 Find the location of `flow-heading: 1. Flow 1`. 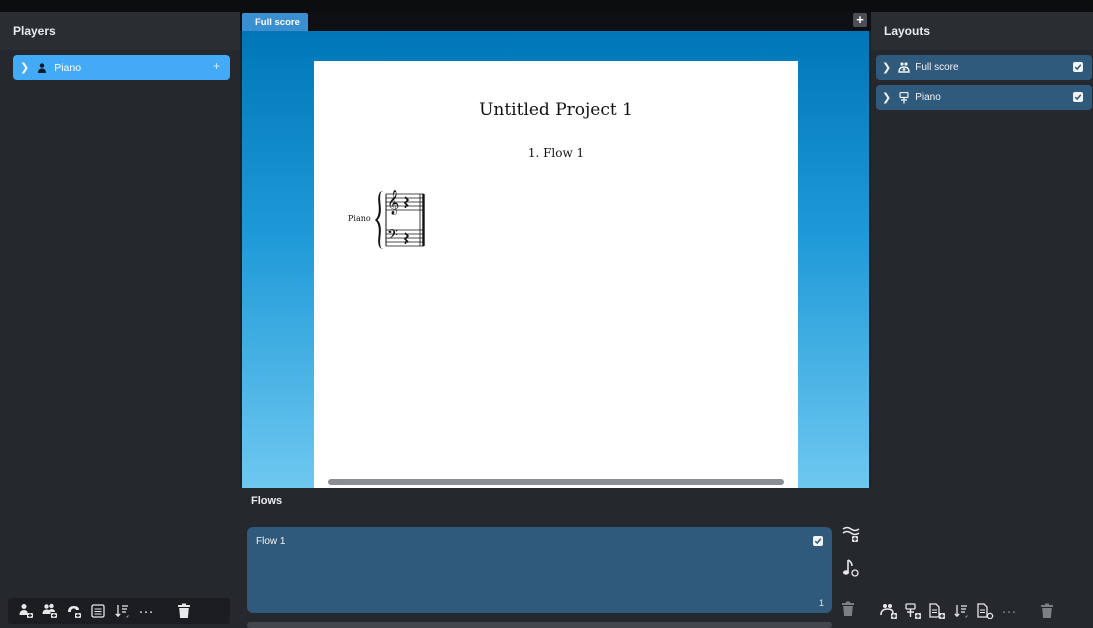

flow-heading: 1. Flow 1 is located at coordinates (556, 153).